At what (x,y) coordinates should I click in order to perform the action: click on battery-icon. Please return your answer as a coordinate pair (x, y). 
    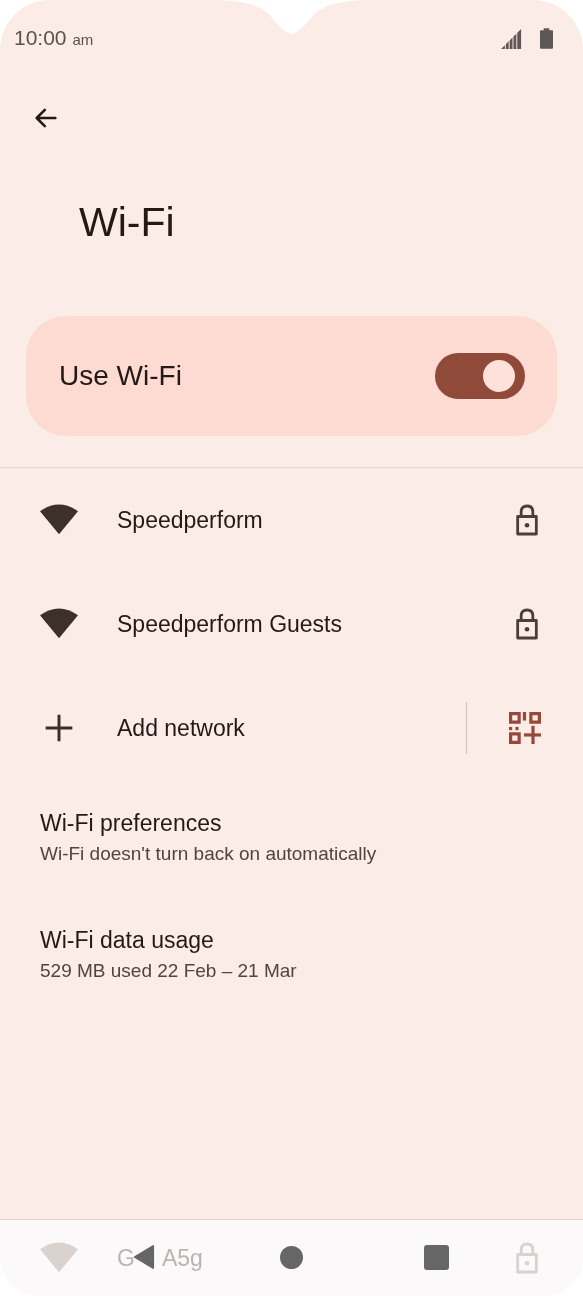
    Looking at the image, I should click on (546, 38).